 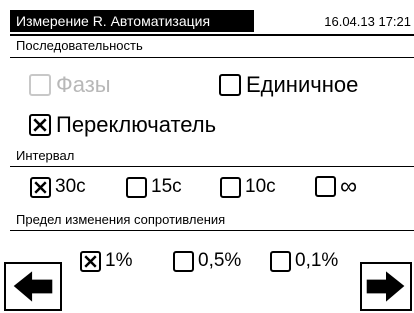 I want to click on resistance-limit-label: Предел изменения сопротивления, so click(x=121, y=219).